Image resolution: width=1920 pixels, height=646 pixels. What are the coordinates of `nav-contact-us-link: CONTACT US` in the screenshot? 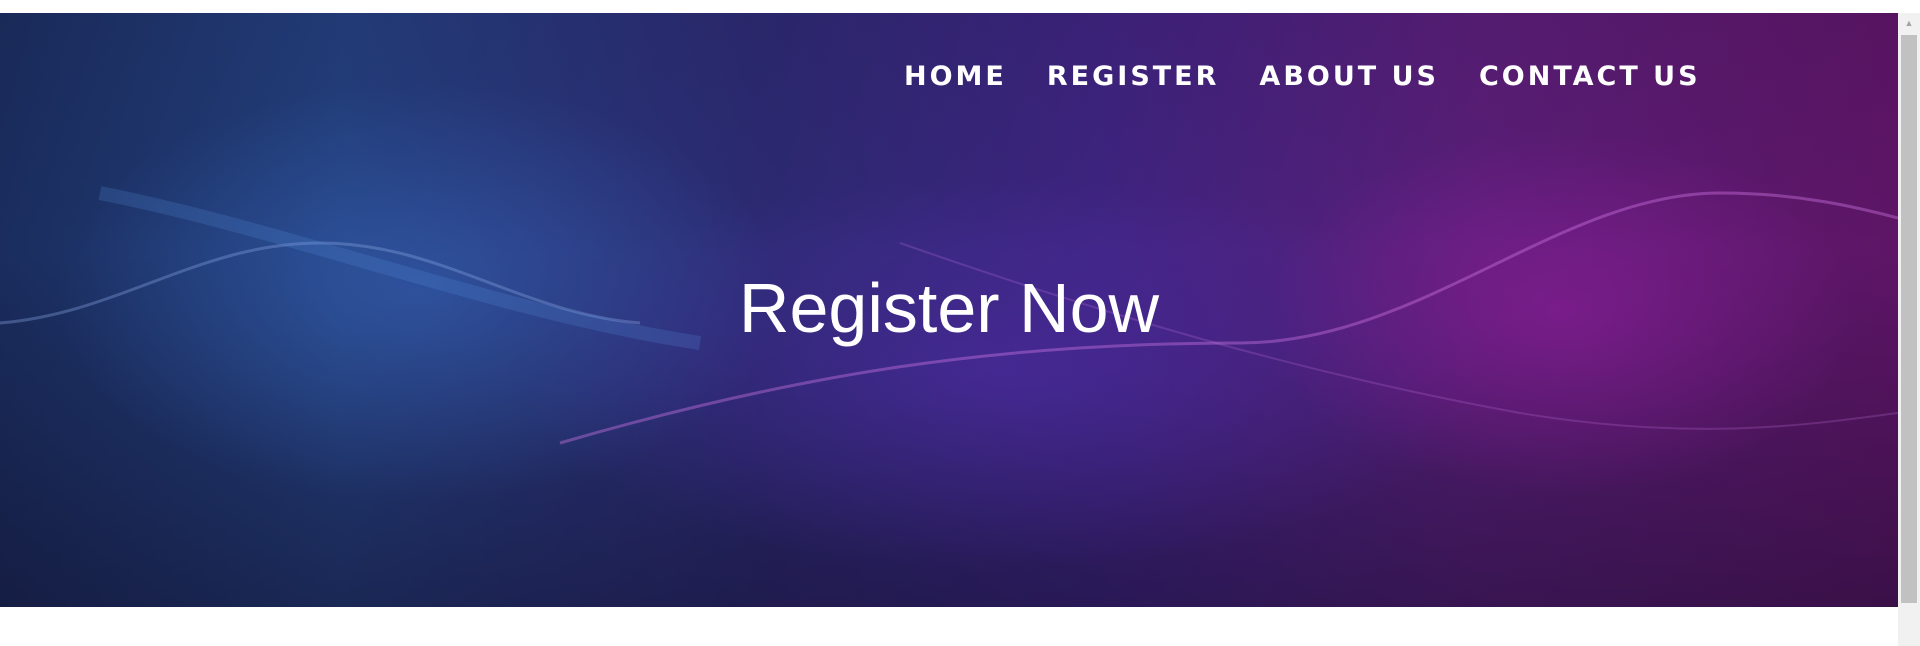 It's located at (1590, 77).